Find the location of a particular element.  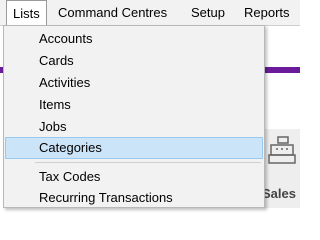

menu-bar: Lists Command Centres Setup Reports is located at coordinates (150, 13).